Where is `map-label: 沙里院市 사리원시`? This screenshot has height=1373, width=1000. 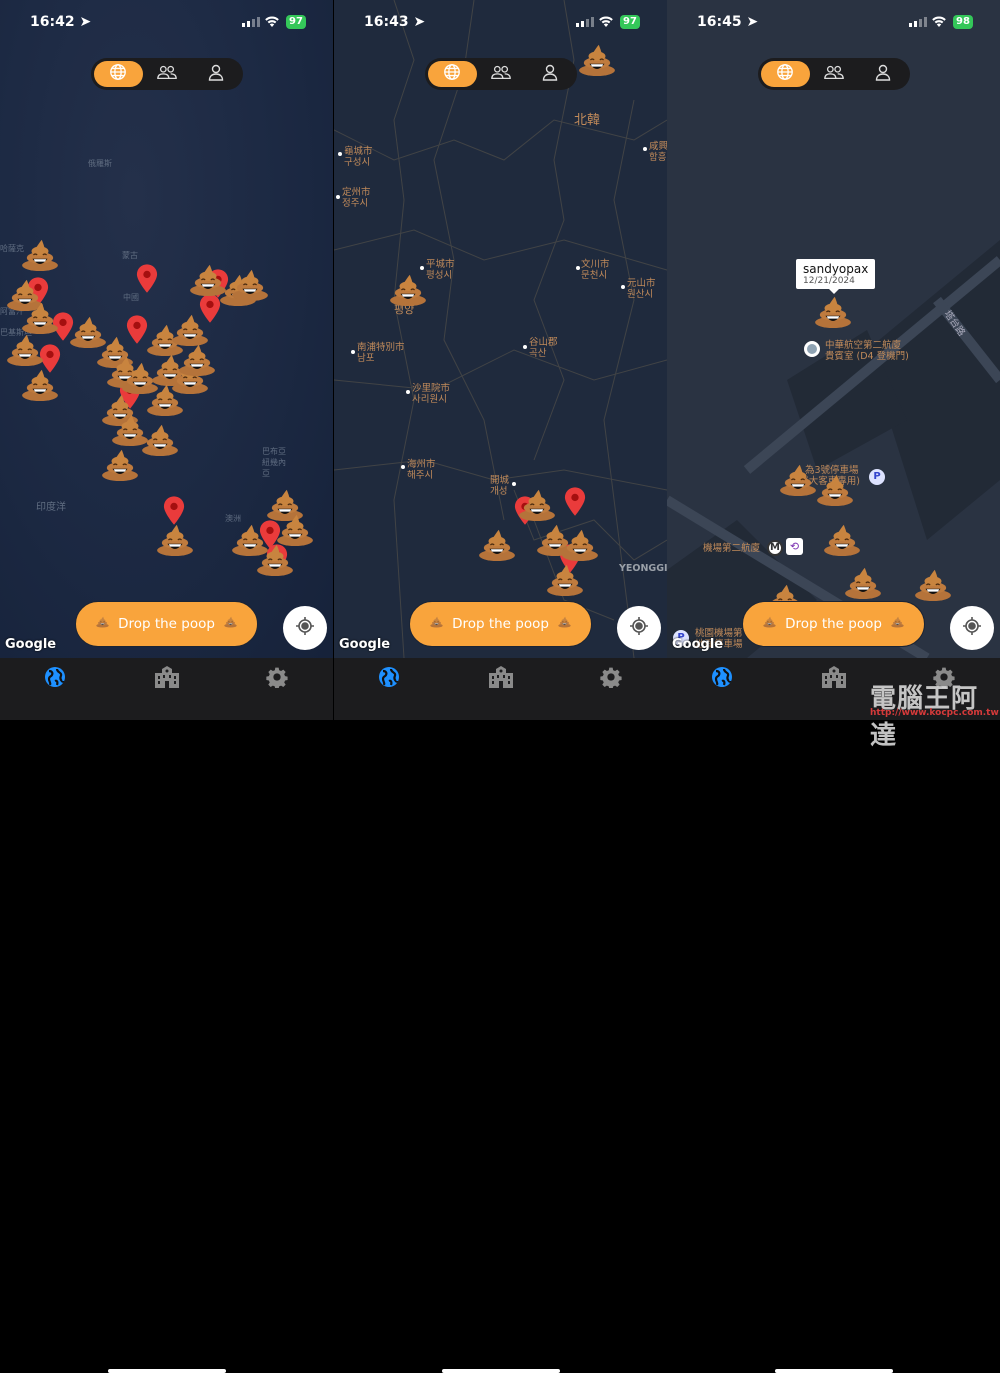
map-label: 沙里院市 사리원시 is located at coordinates (431, 394).